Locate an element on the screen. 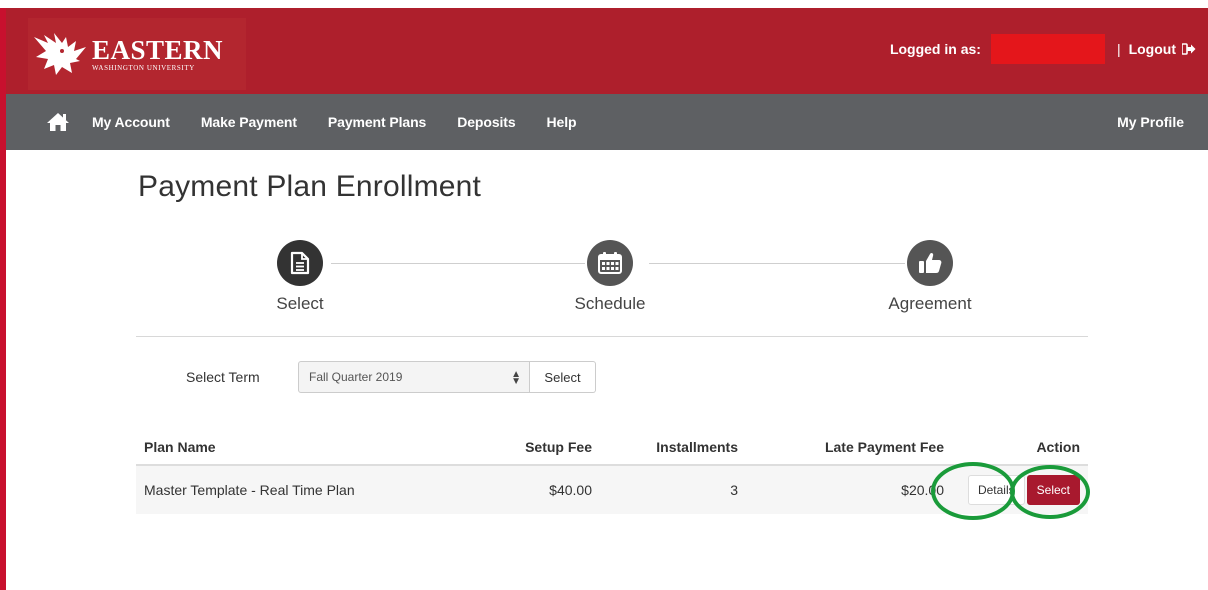  select-arrows-icon: ▲ ▼ is located at coordinates (516, 378).